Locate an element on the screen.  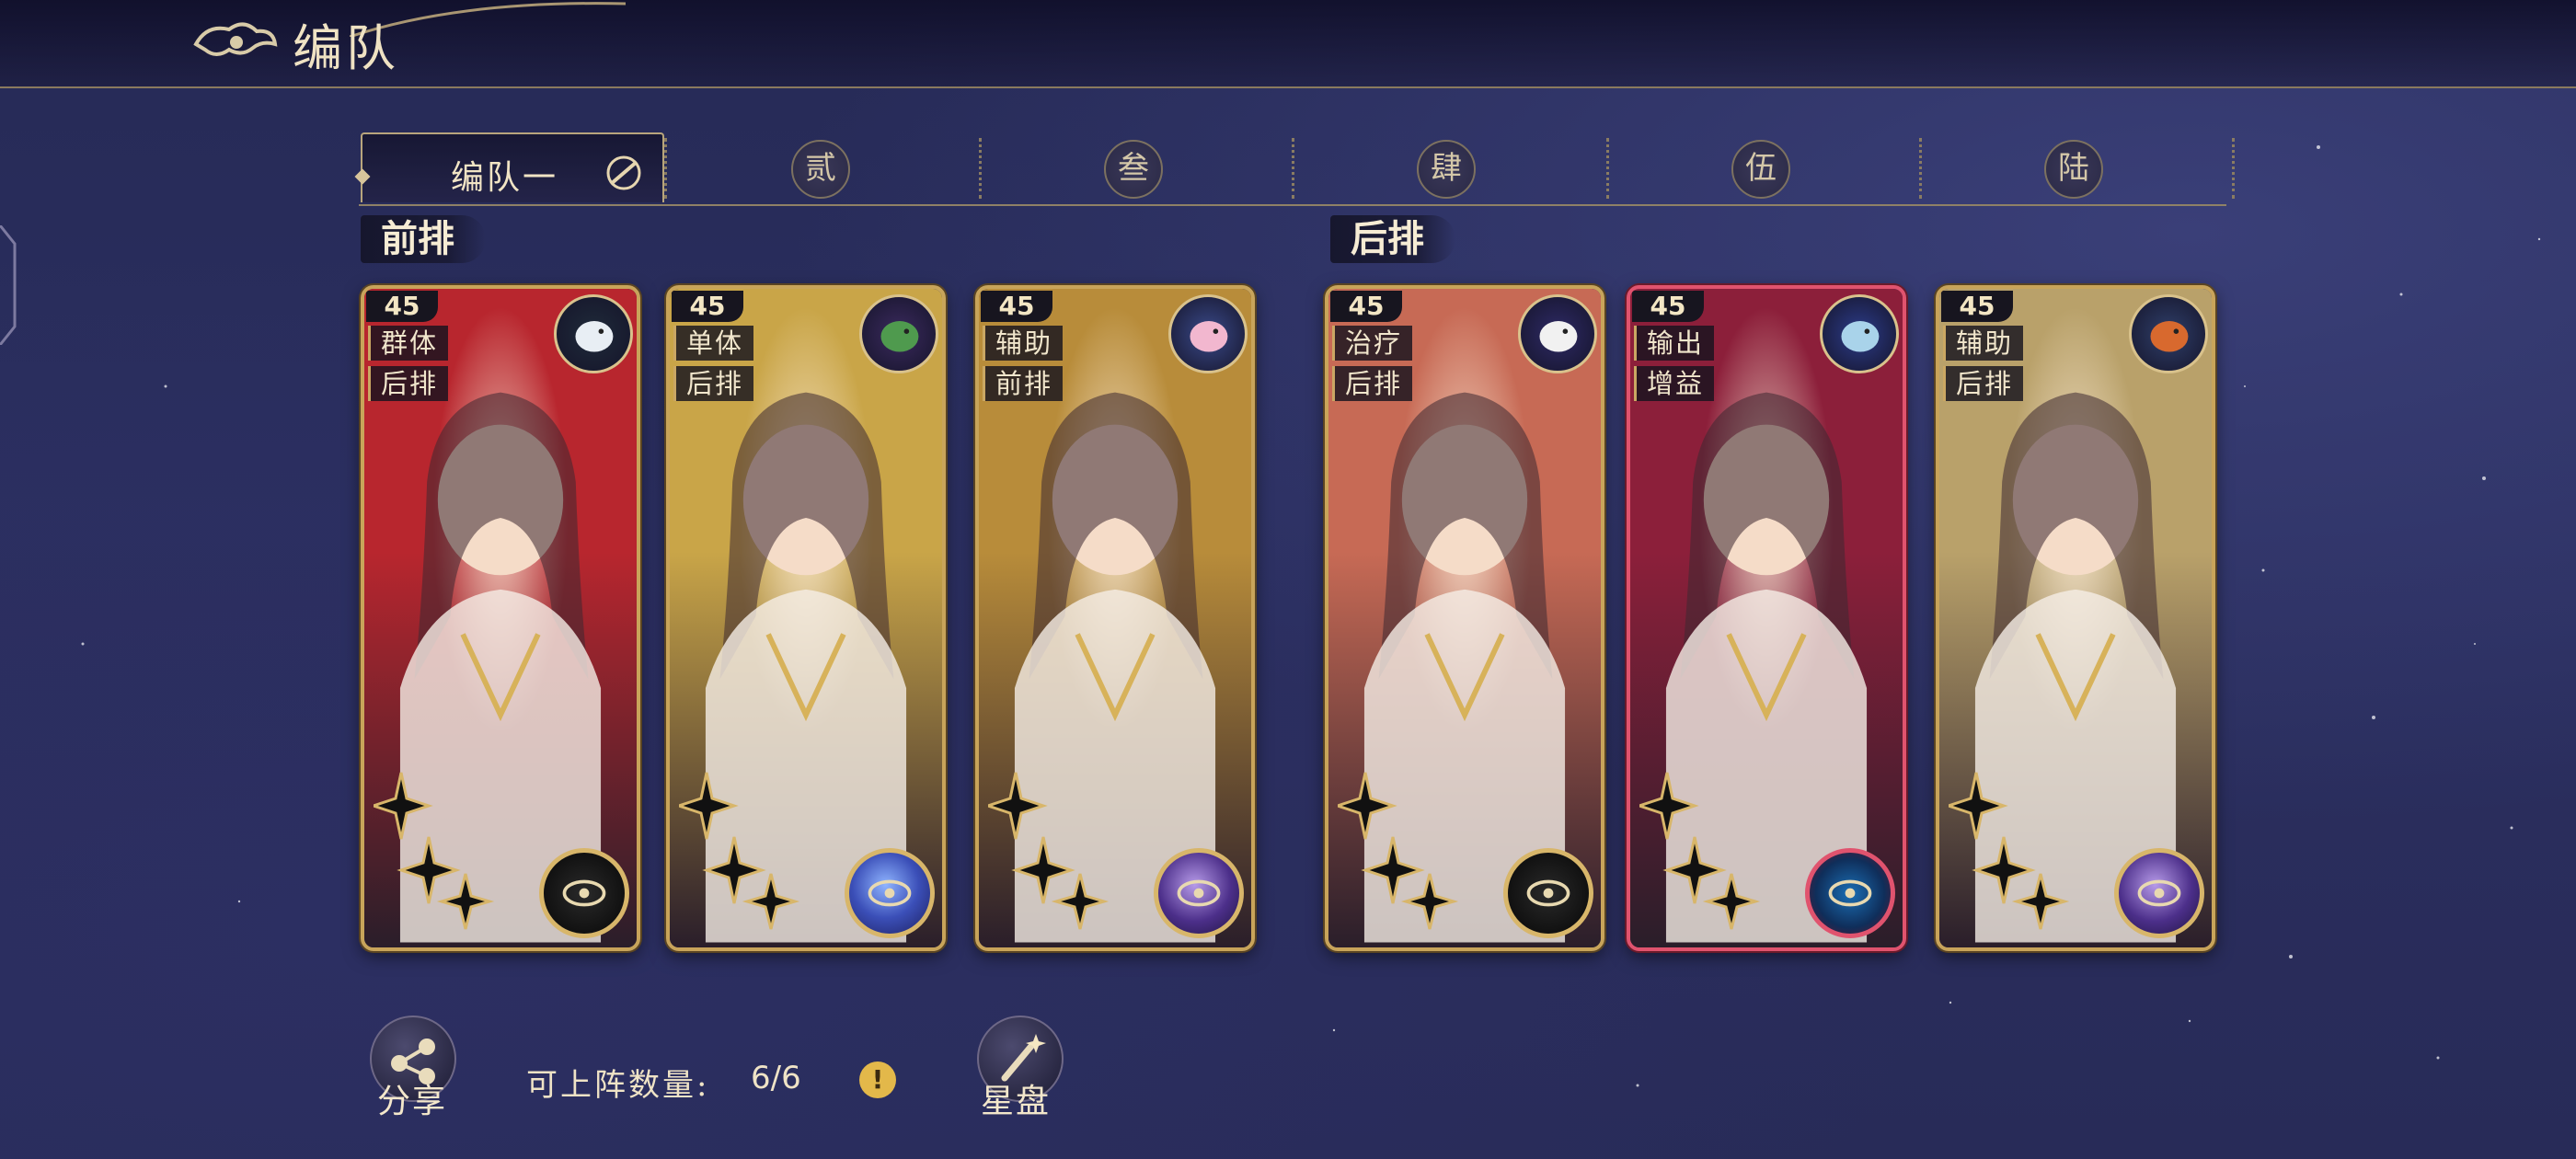
position-tag: 前排 is located at coordinates (1023, 383).